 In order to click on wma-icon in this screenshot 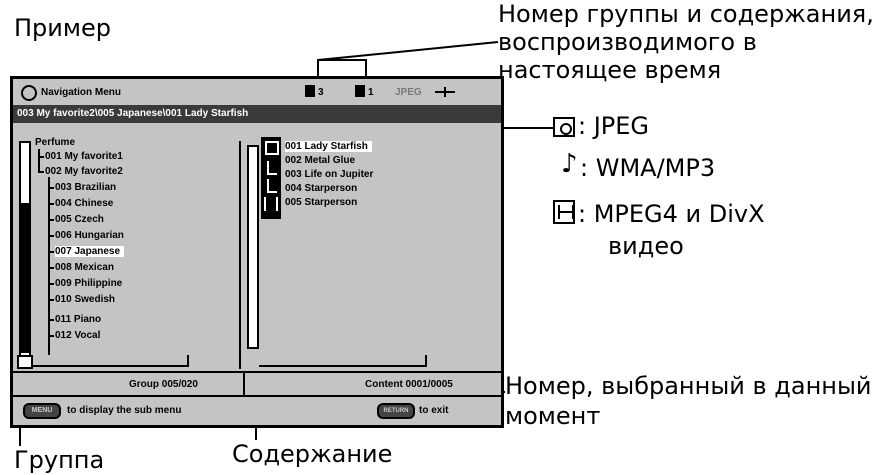, I will do `click(272, 168)`.